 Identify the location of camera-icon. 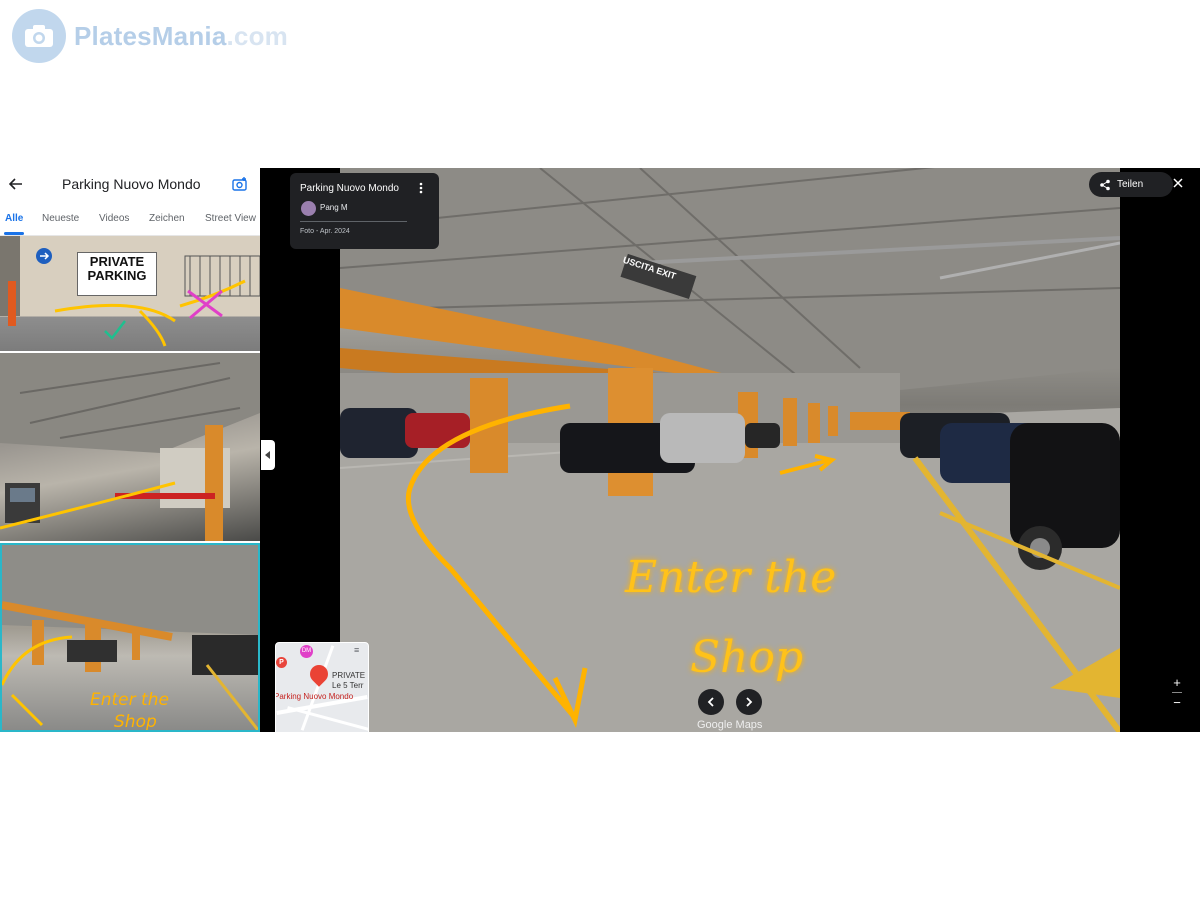
(39, 36).